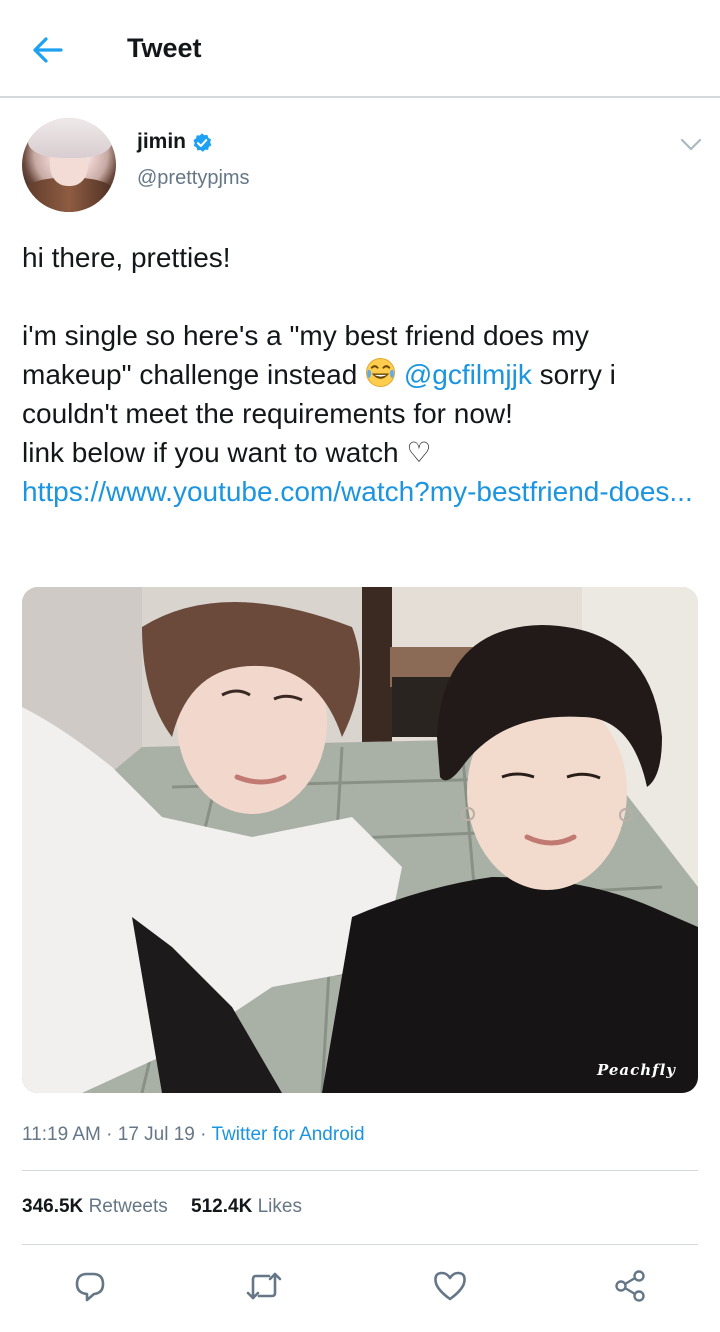 Image resolution: width=720 pixels, height=1332 pixels. I want to click on retweet-button, so click(264, 1286).